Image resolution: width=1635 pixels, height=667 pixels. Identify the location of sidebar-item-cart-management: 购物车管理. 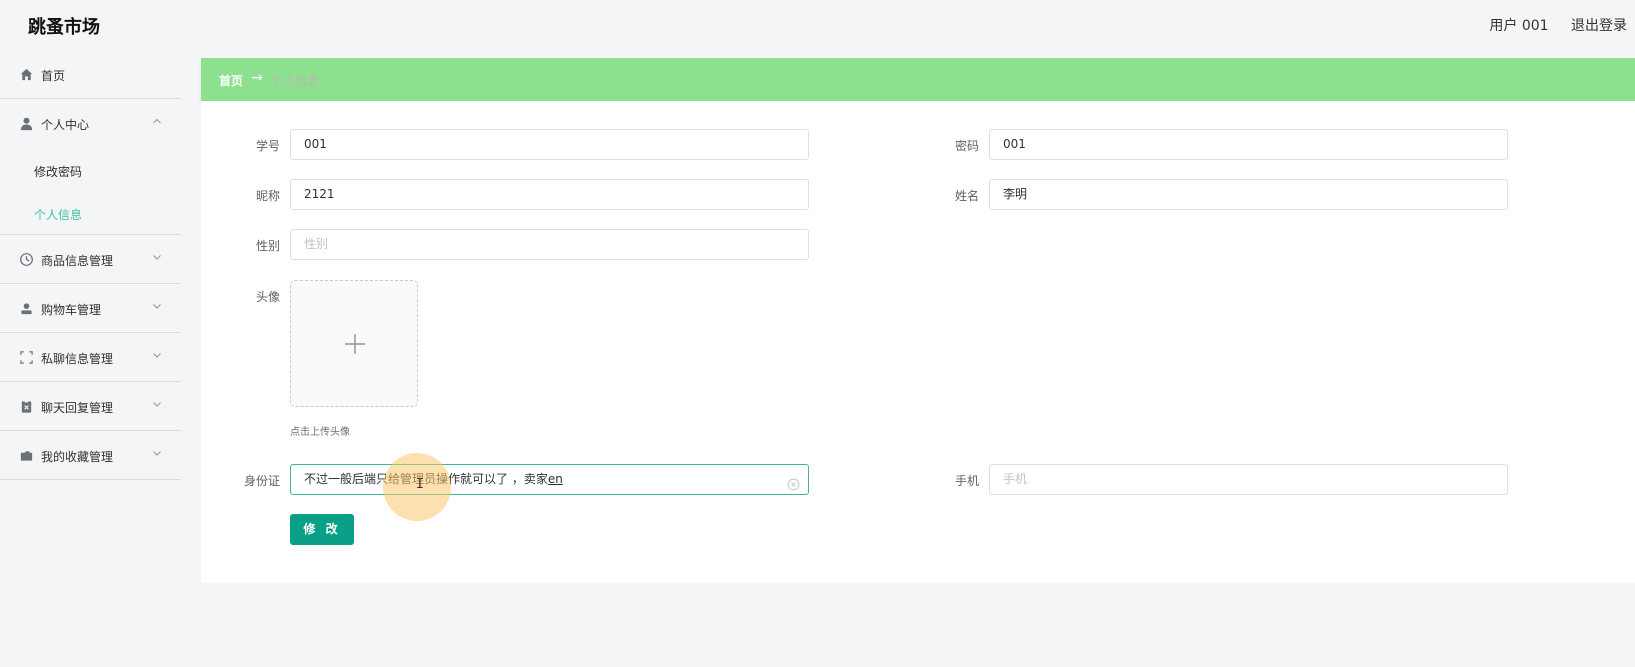
(90, 308).